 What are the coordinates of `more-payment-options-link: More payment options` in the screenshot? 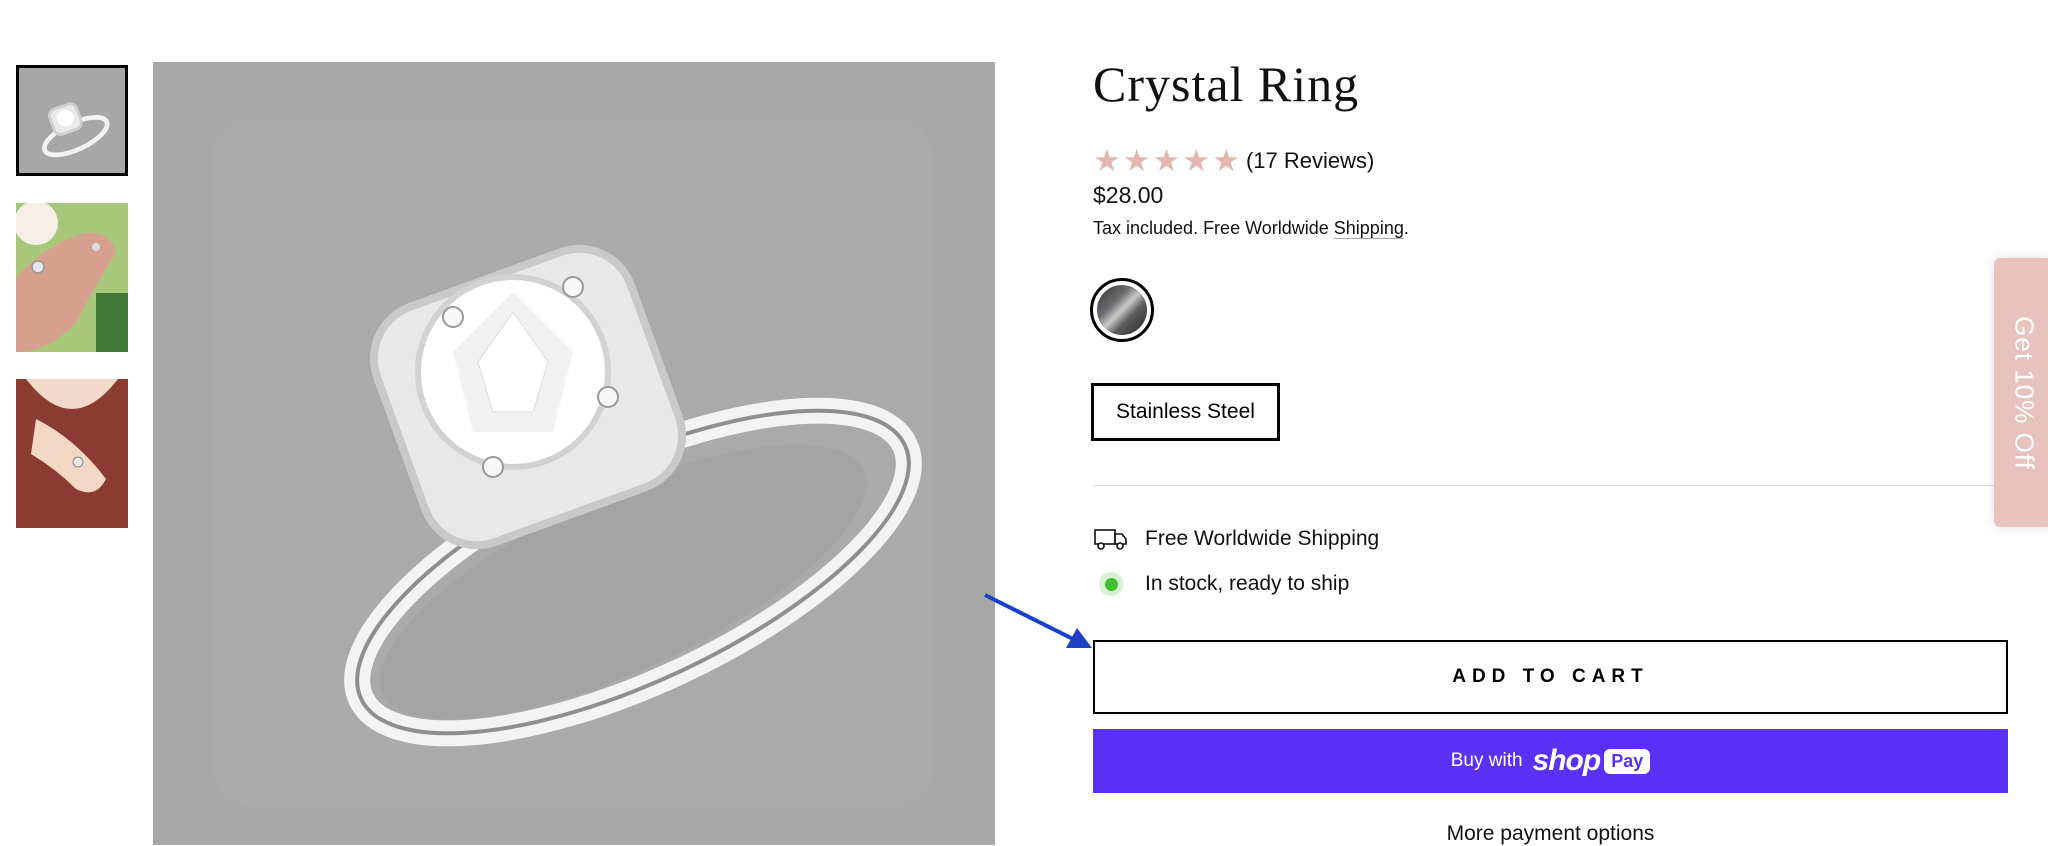 It's located at (1550, 834).